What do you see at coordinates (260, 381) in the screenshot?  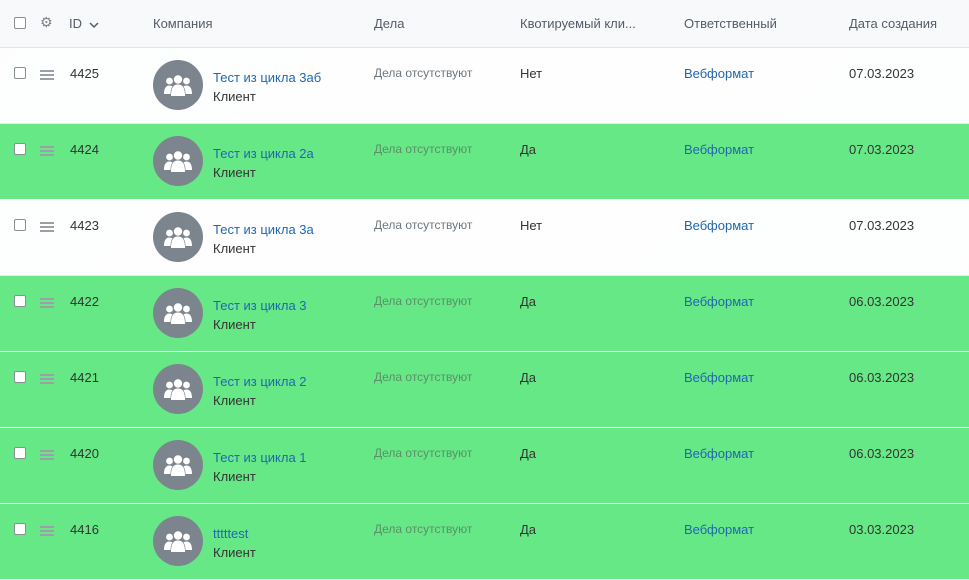 I see `company-name-link: Тест из цикла 2` at bounding box center [260, 381].